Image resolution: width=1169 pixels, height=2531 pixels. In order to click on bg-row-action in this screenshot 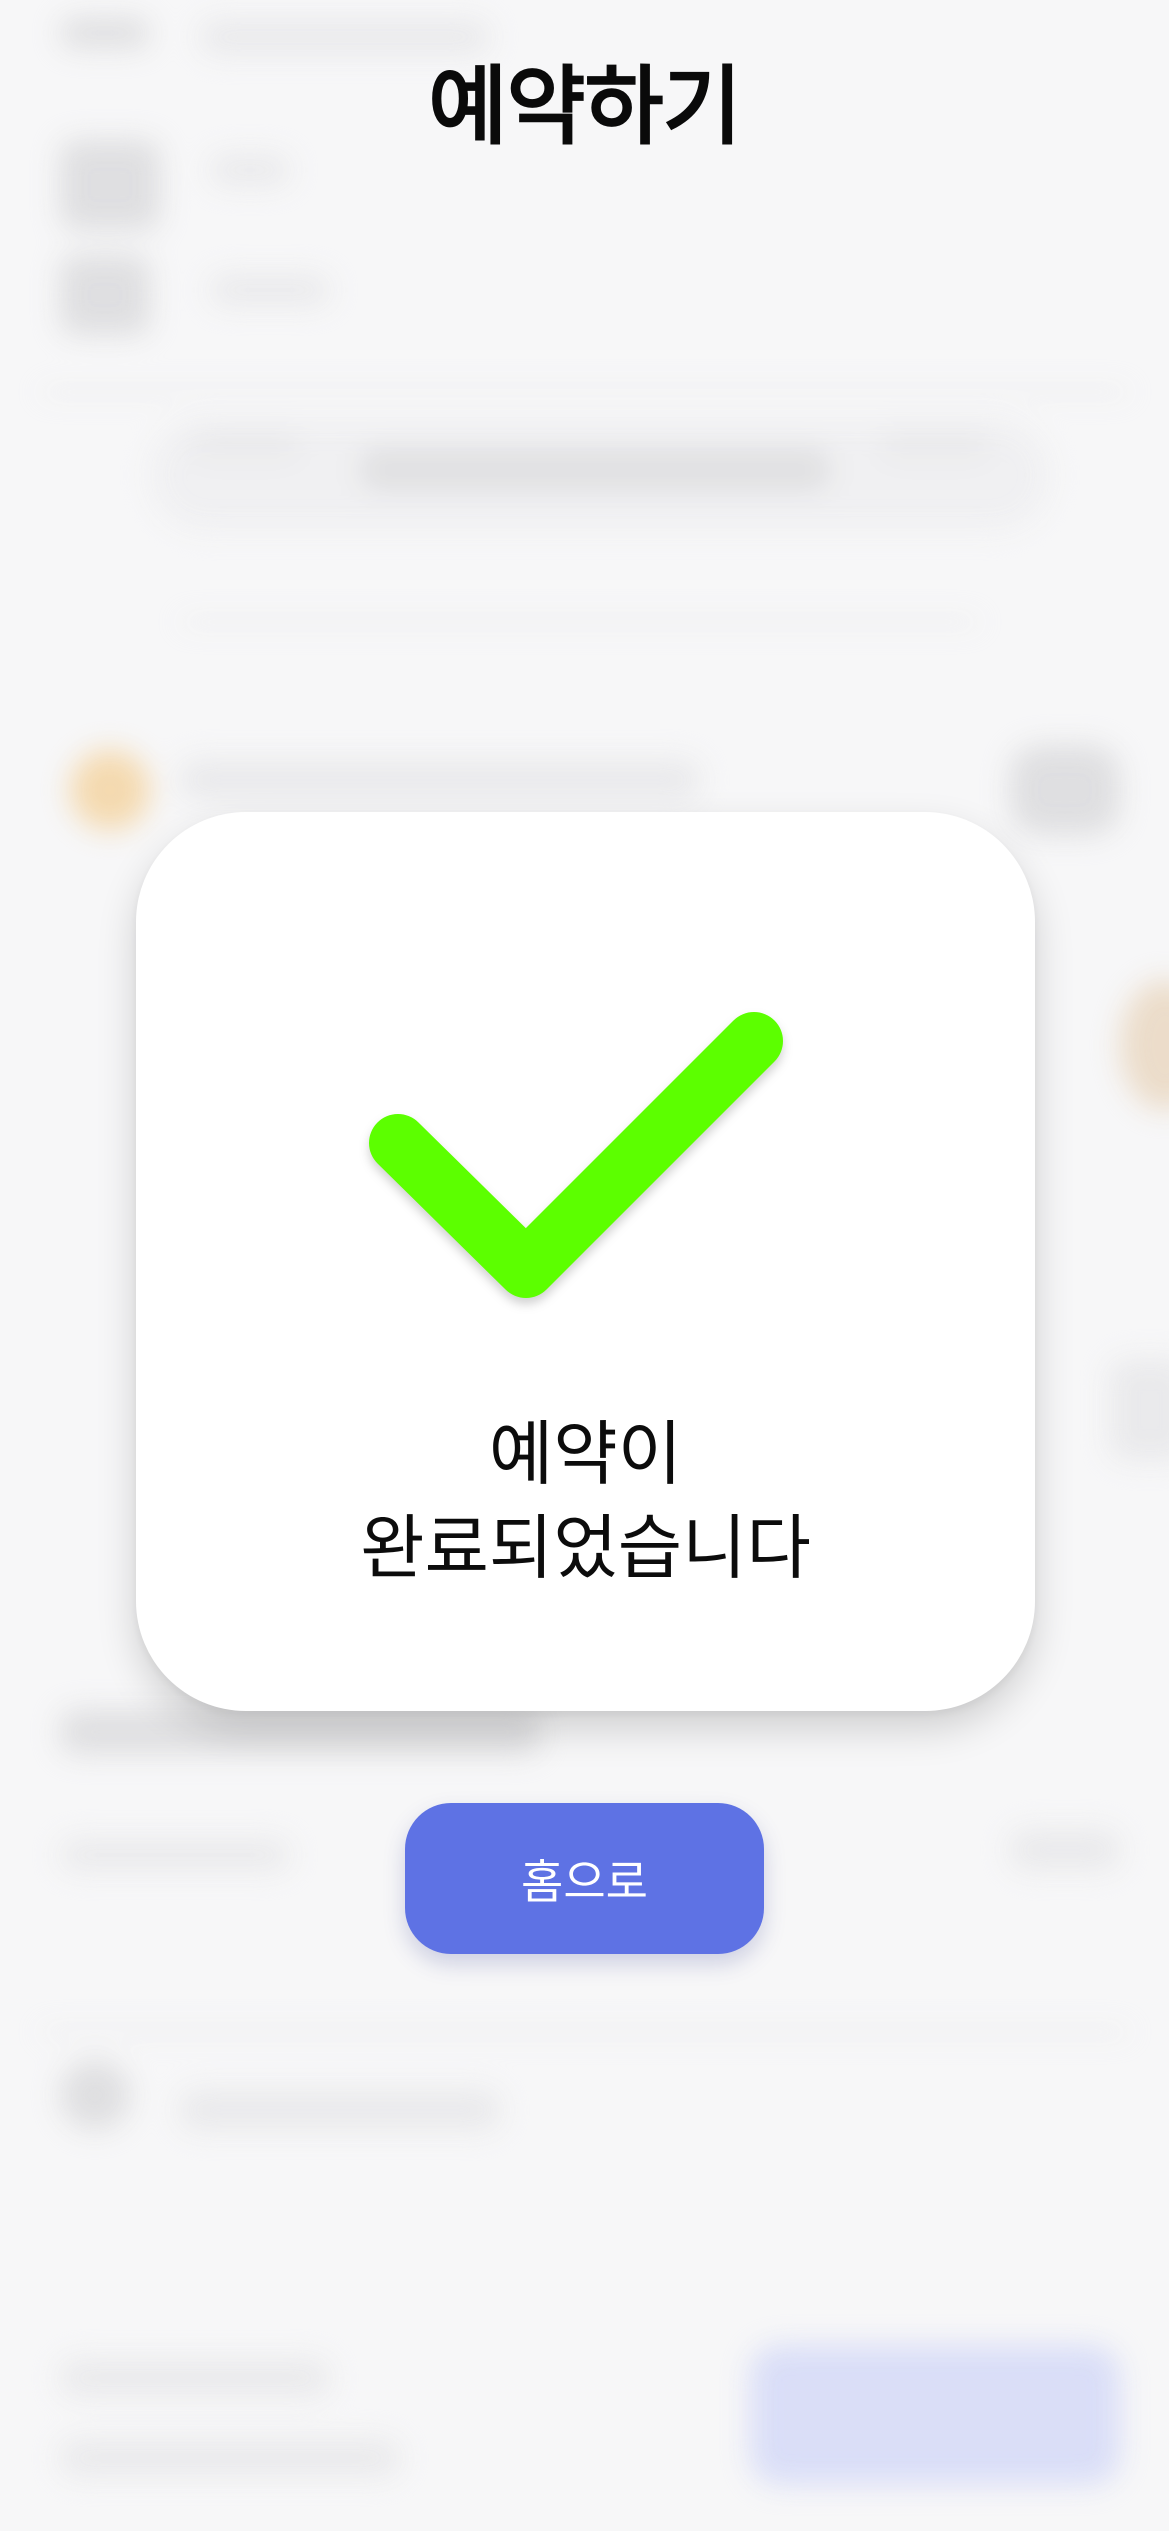, I will do `click(1065, 790)`.